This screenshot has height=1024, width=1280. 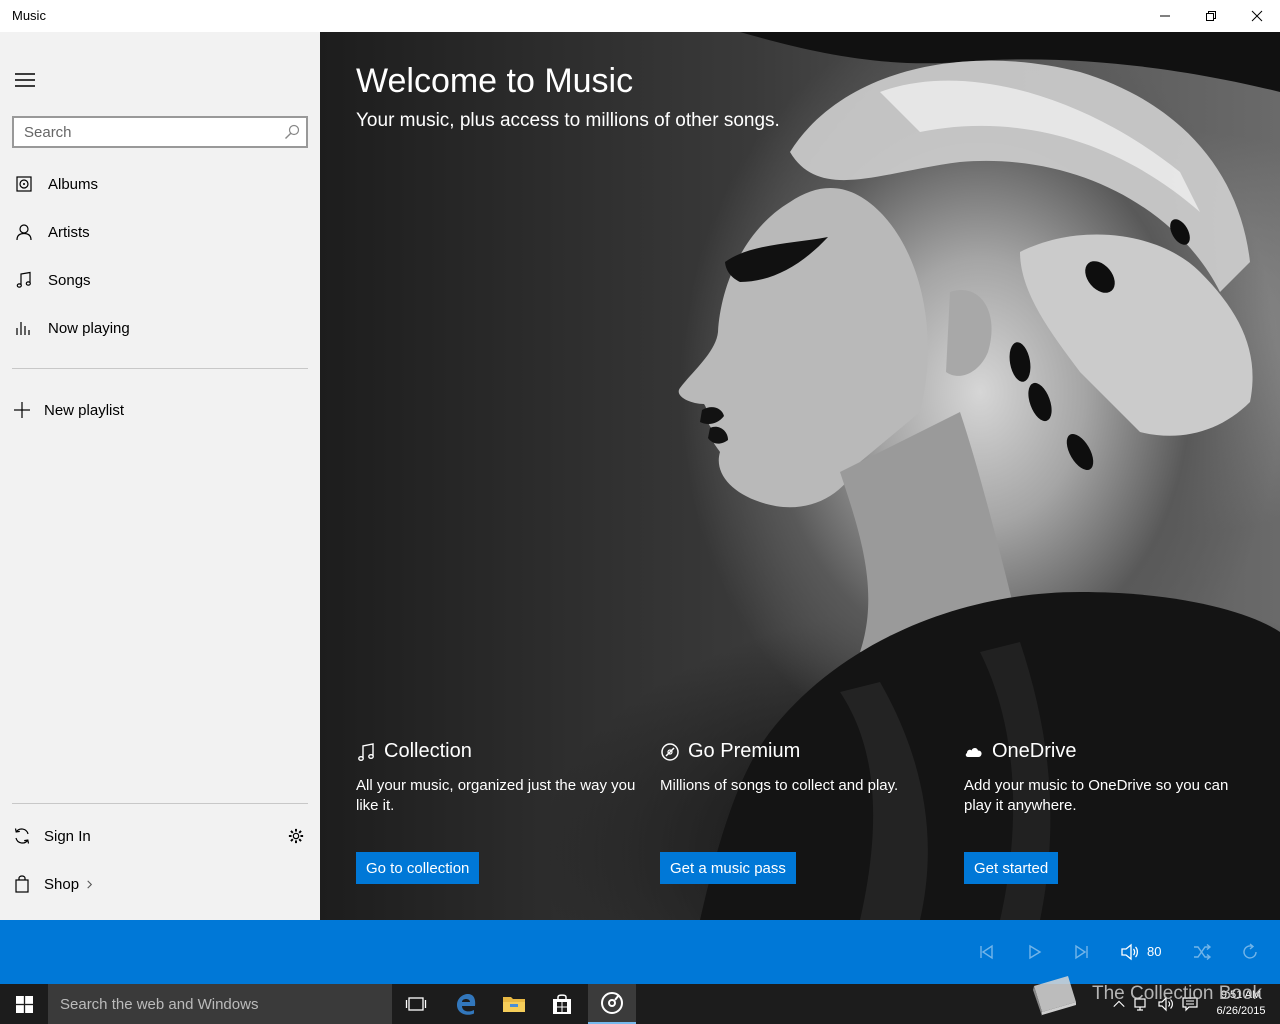 I want to click on feature-title: Collection, so click(x=428, y=751).